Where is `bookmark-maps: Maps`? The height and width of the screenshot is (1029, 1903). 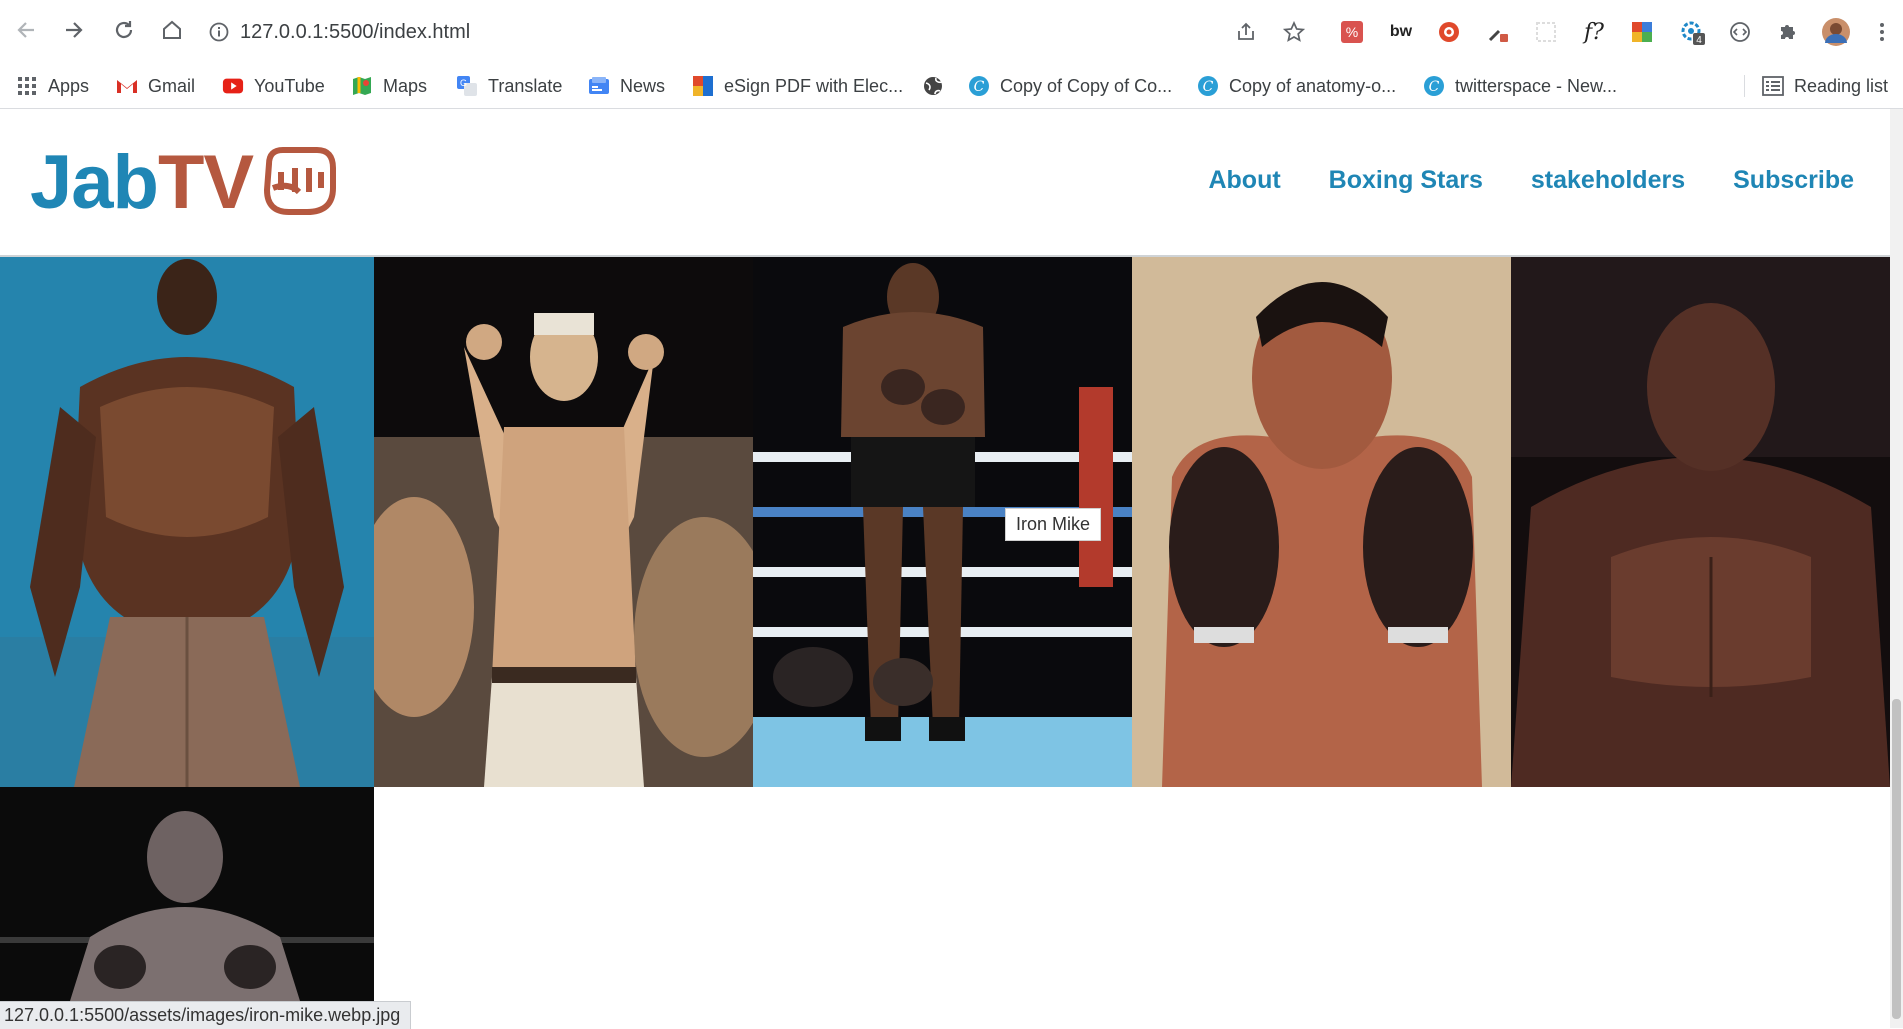
bookmark-maps: Maps is located at coordinates (389, 86).